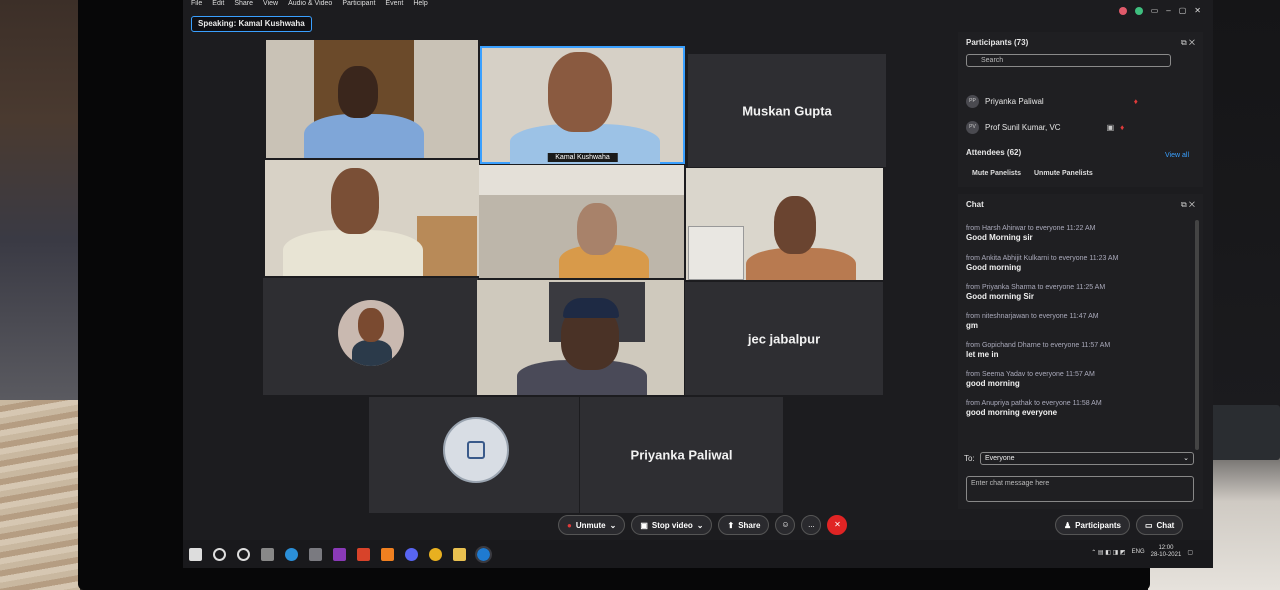 The width and height of the screenshot is (1280, 590). Describe the element at coordinates (1108, 552) in the screenshot. I see `tray-icons: ⌃ ▤ ◧ ◨ ◩` at that location.